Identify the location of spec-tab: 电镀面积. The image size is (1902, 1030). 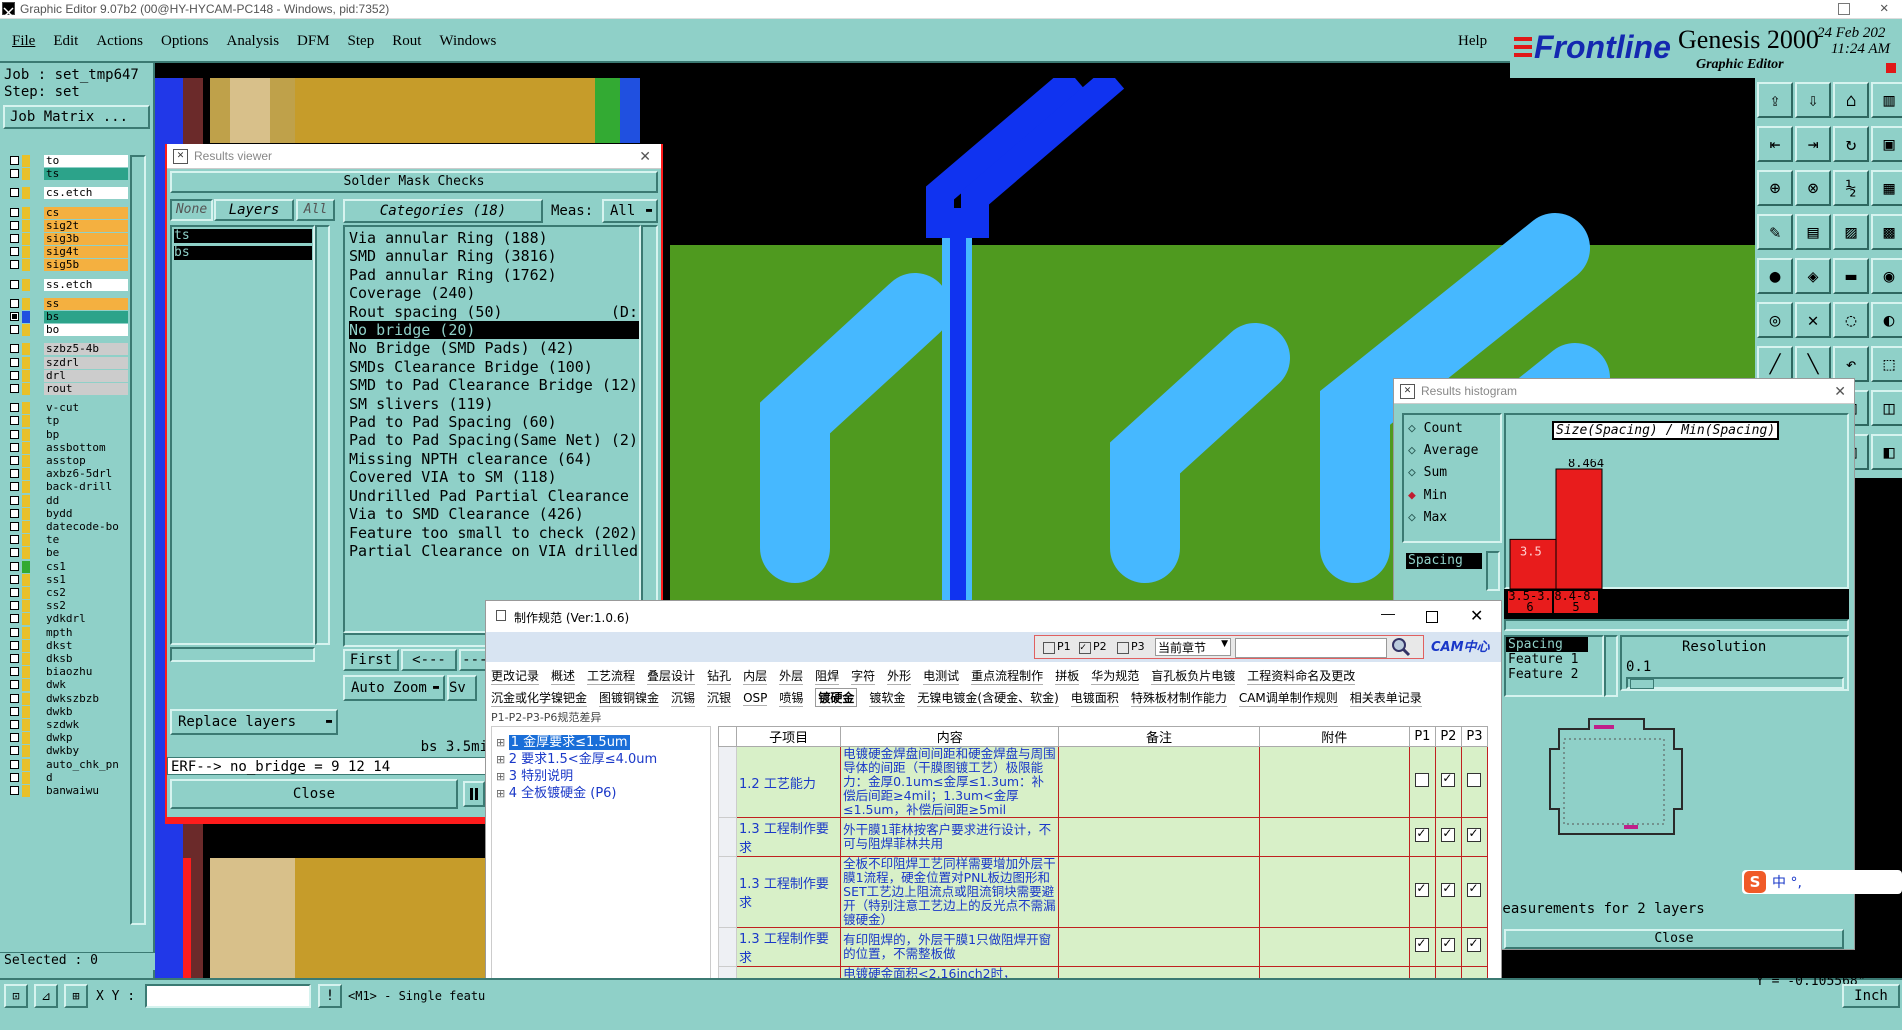
(1094, 698).